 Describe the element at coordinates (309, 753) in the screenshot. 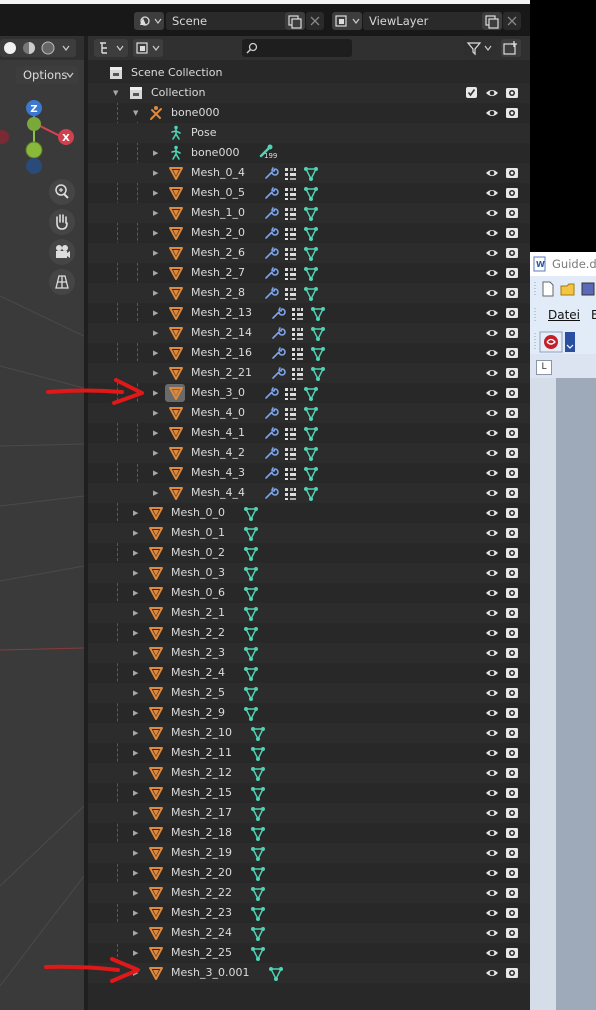

I see `outliner-mesh-object: ▶ Mesh_2_11` at that location.